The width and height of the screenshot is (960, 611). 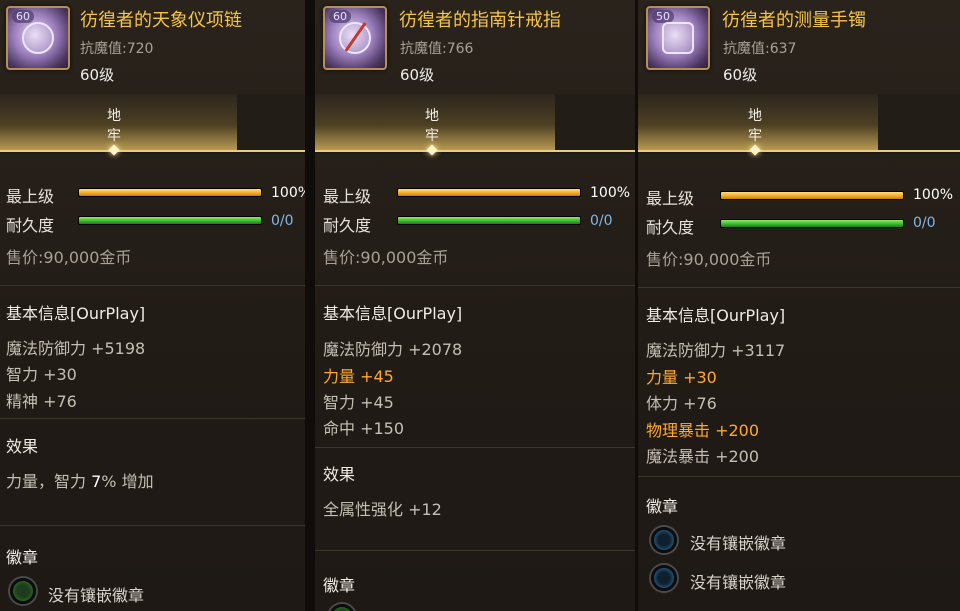 I want to click on item-name: 彷徨者的天象仪项链, so click(x=161, y=20).